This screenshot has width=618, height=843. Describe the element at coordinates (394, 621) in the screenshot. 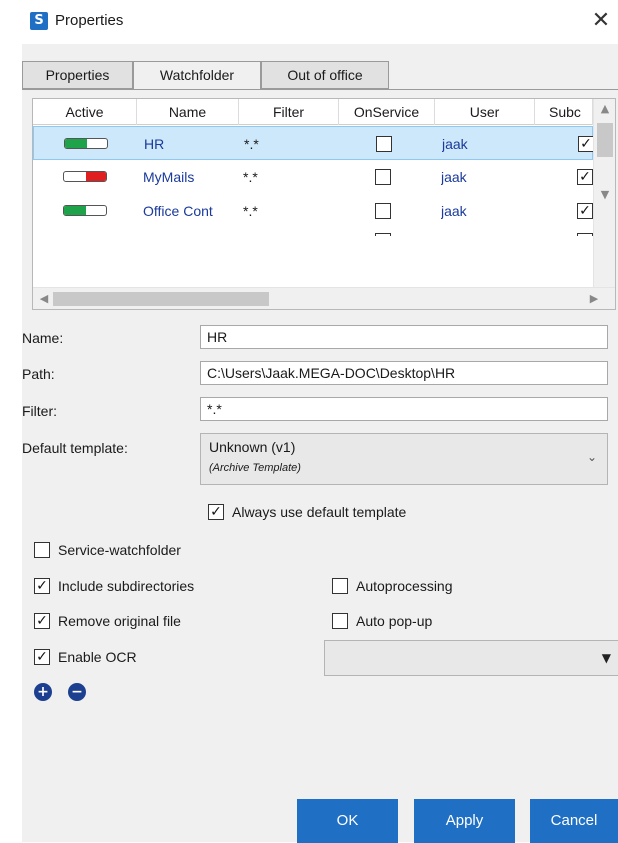

I see `auto-popup-label: Auto pop-up` at that location.